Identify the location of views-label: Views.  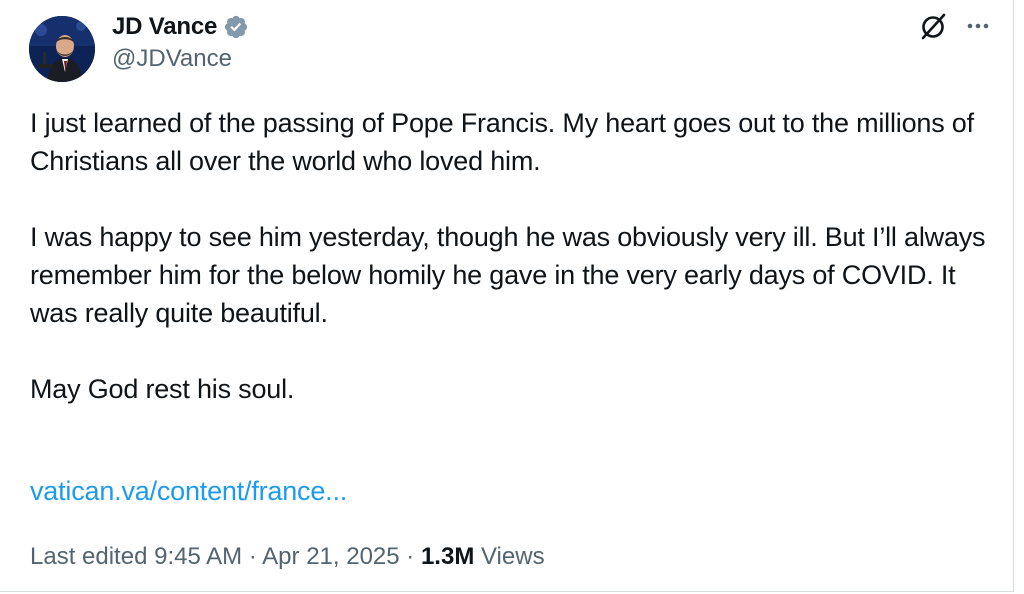
(513, 556).